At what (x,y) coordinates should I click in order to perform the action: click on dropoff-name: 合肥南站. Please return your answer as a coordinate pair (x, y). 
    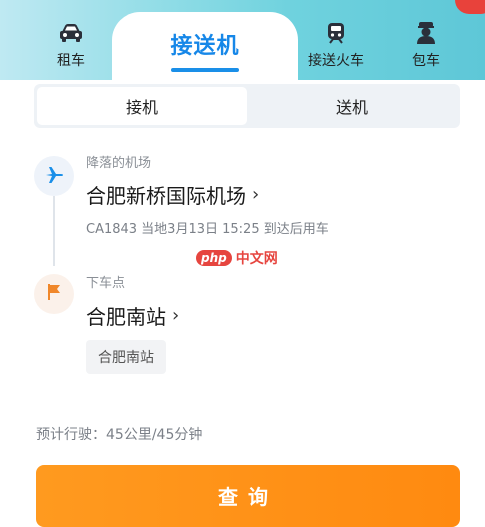
    Looking at the image, I should click on (126, 317).